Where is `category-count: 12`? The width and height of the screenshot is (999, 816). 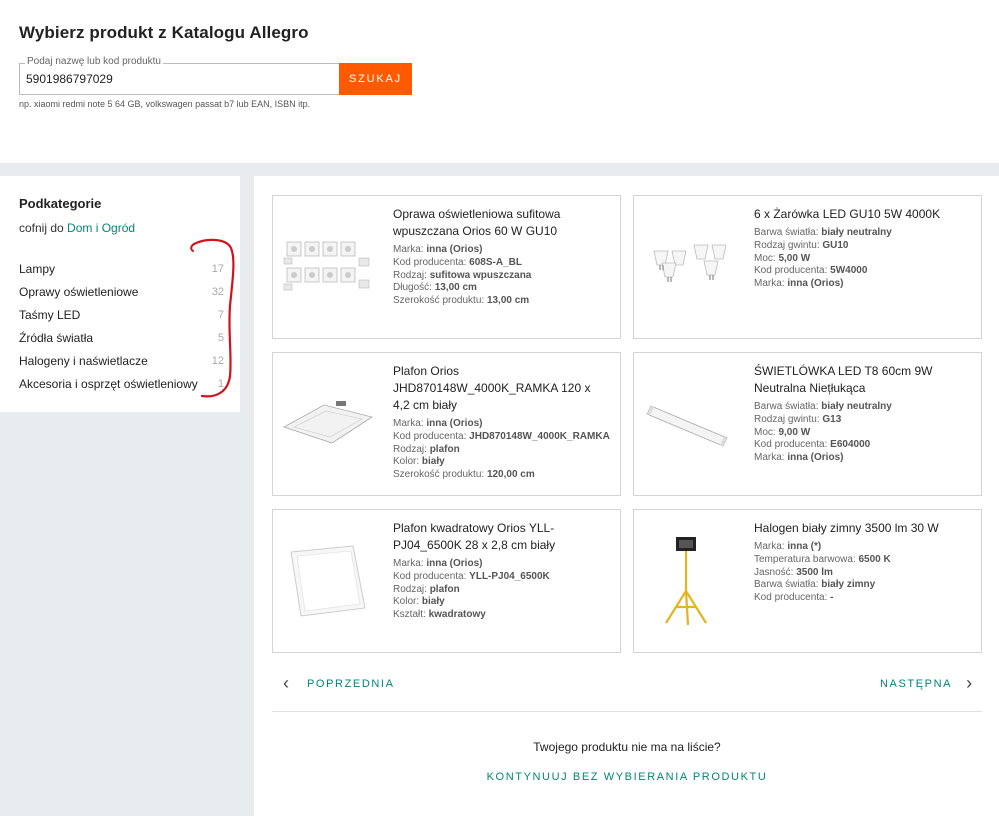 category-count: 12 is located at coordinates (217, 360).